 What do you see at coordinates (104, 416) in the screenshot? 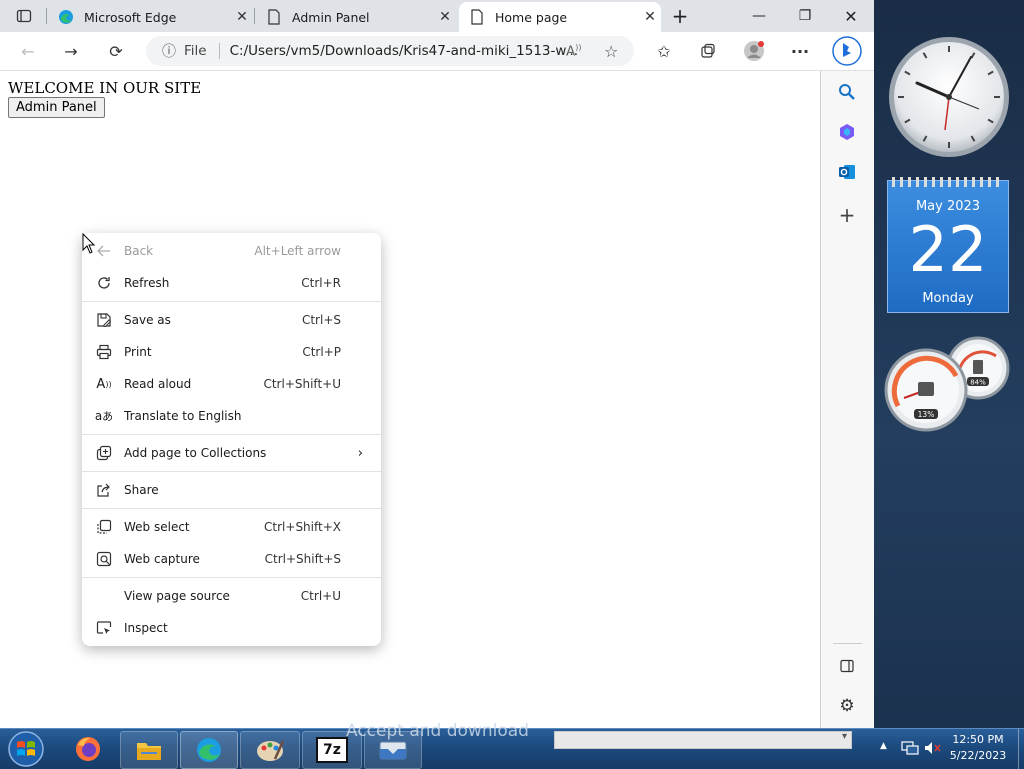
I see `translate-icon: aあ` at bounding box center [104, 416].